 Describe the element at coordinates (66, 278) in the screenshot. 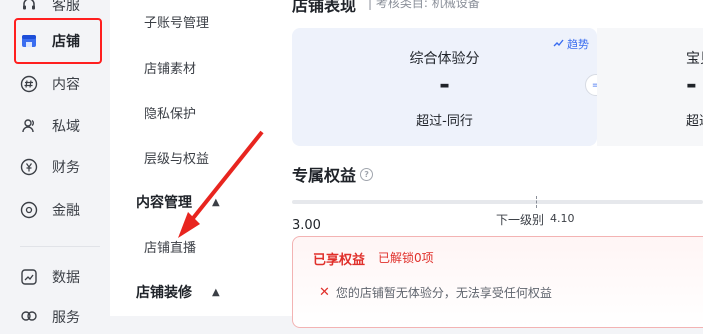

I see `rail-item-label: 数据` at that location.